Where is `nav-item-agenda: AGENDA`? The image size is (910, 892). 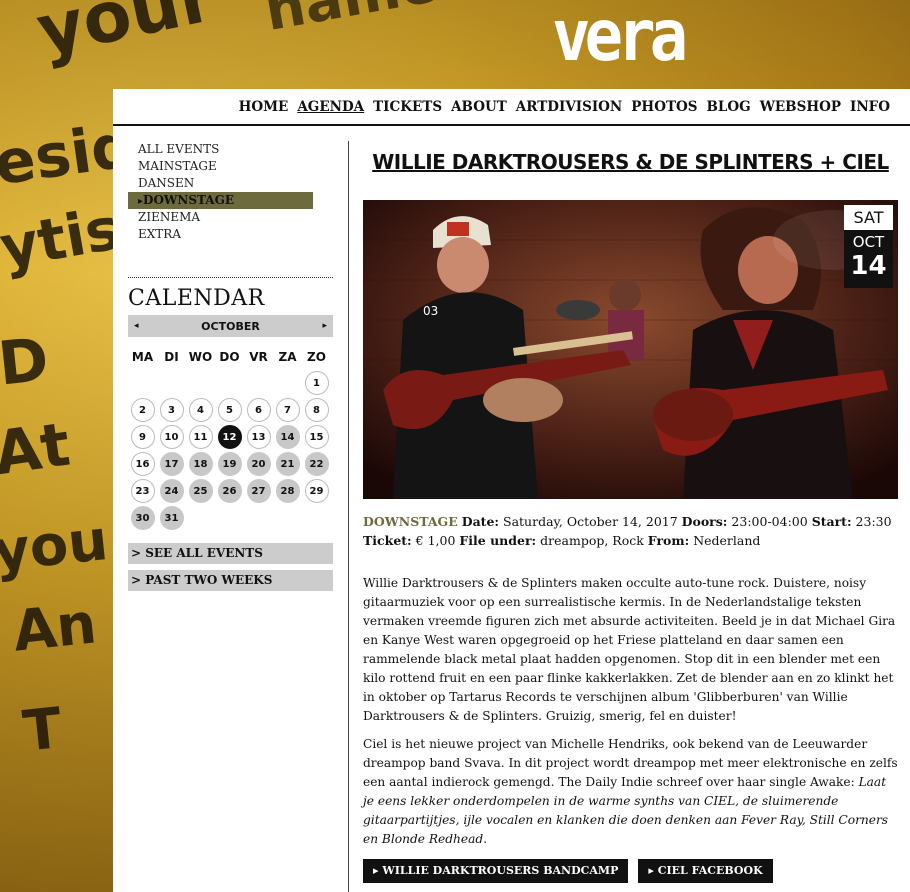
nav-item-agenda: AGENDA is located at coordinates (330, 107).